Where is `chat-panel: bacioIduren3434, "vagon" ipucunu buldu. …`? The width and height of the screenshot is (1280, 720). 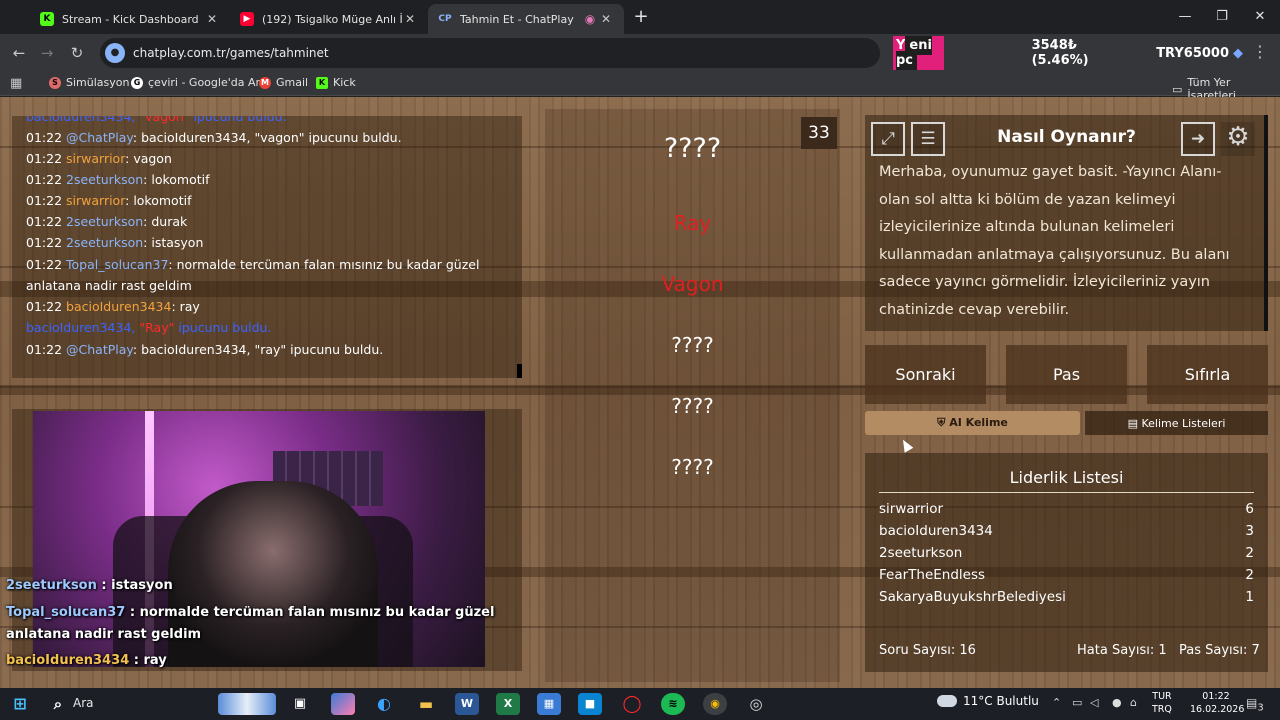
chat-panel: bacioIduren3434, "vagon" ipucunu buldu. … is located at coordinates (267, 247).